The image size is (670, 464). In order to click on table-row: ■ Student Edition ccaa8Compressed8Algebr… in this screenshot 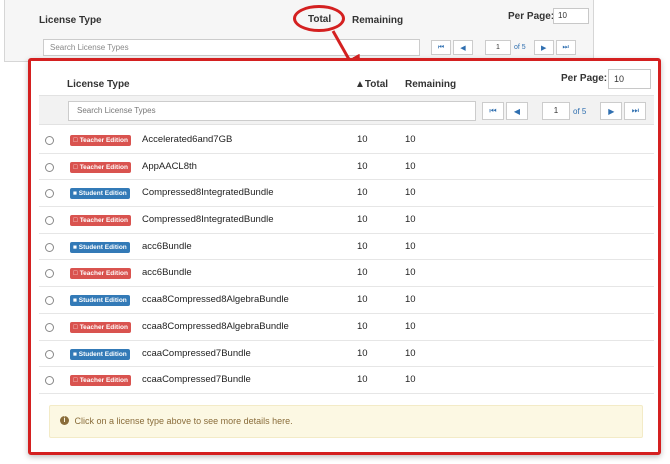, I will do `click(346, 300)`.